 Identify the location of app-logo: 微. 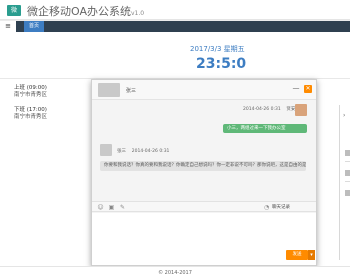
(14, 10).